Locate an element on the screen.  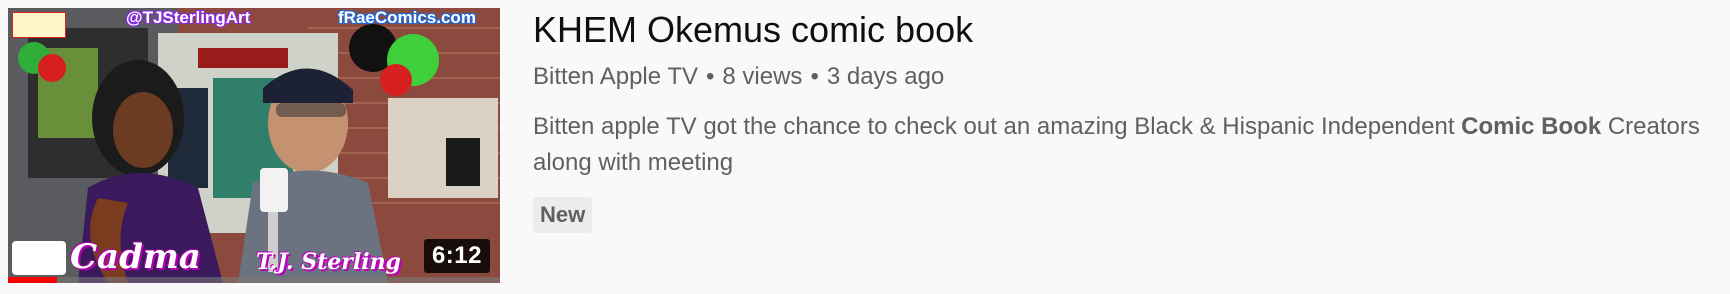
caption-left: Cadma is located at coordinates (135, 257).